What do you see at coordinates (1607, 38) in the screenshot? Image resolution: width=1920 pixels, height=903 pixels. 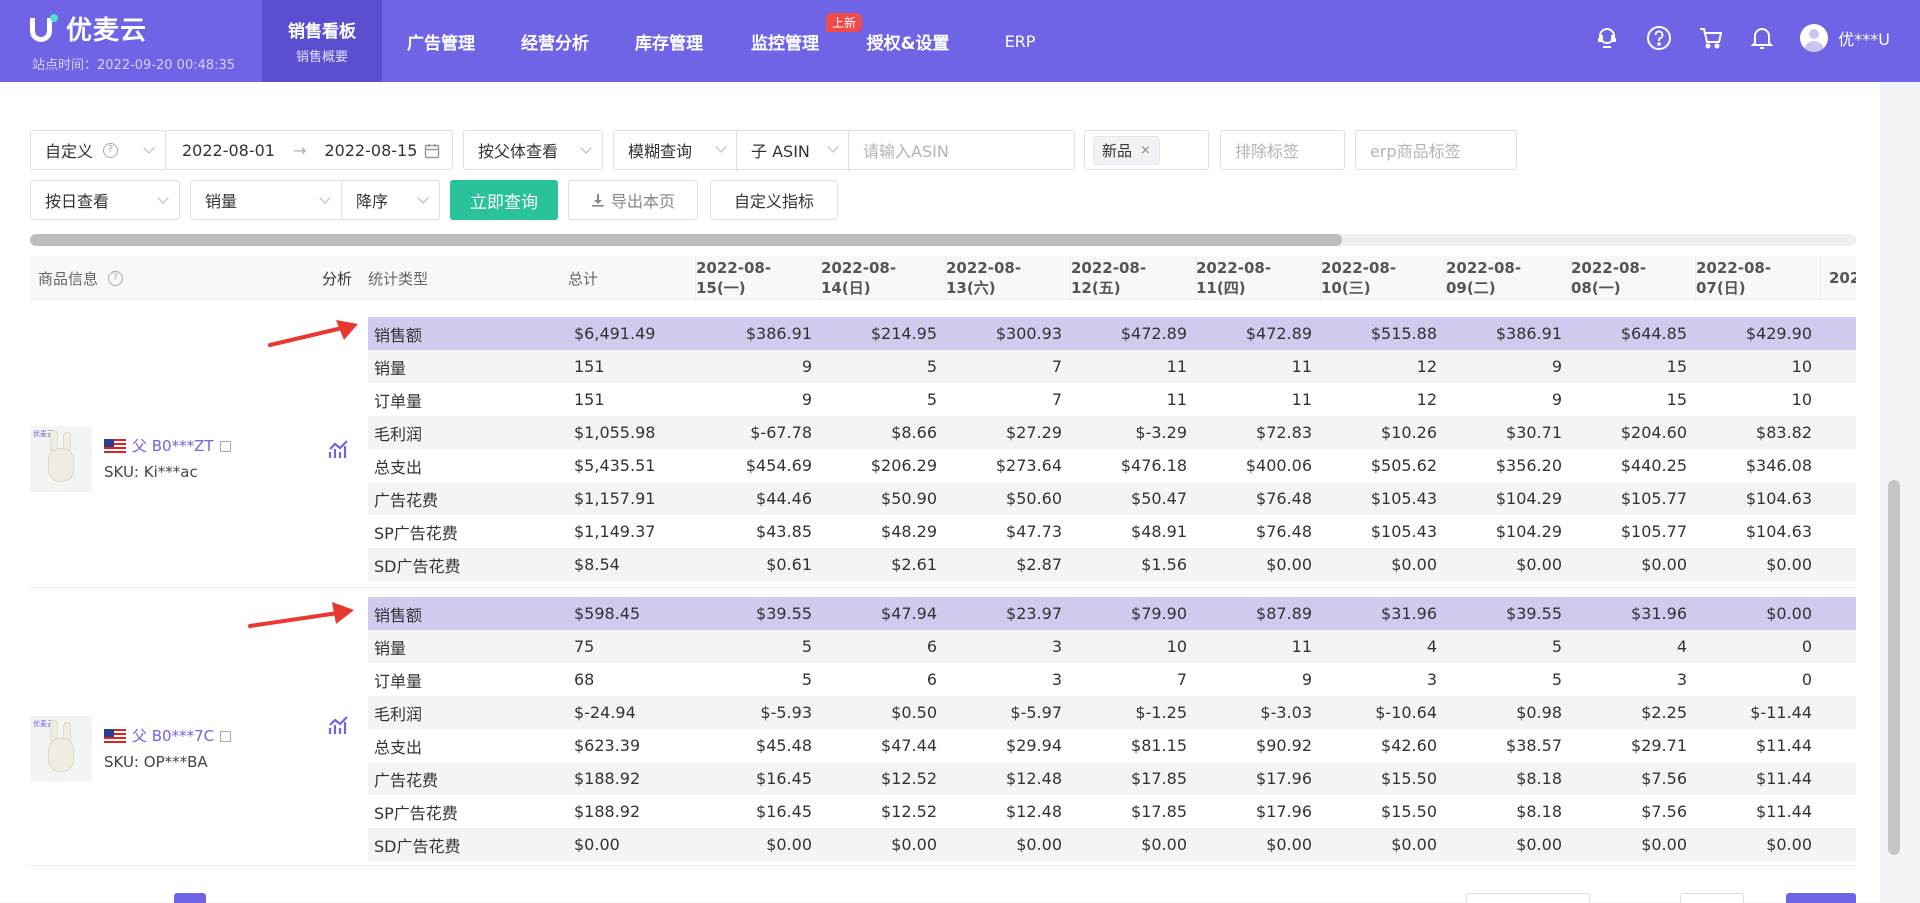 I see `headset-icon` at bounding box center [1607, 38].